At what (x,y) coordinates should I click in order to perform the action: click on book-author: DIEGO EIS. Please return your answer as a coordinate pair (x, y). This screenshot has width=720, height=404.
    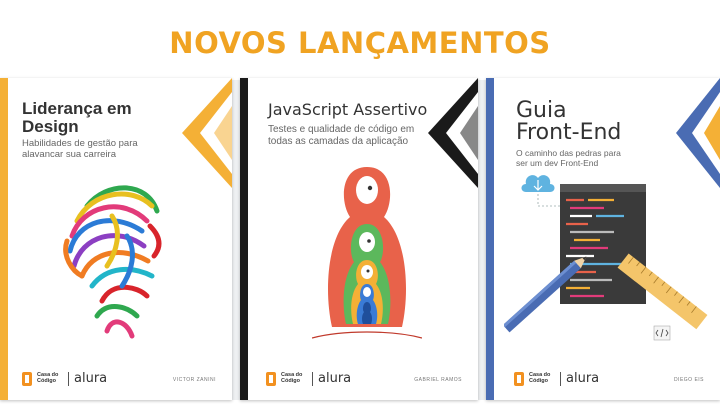
    Looking at the image, I should click on (688, 380).